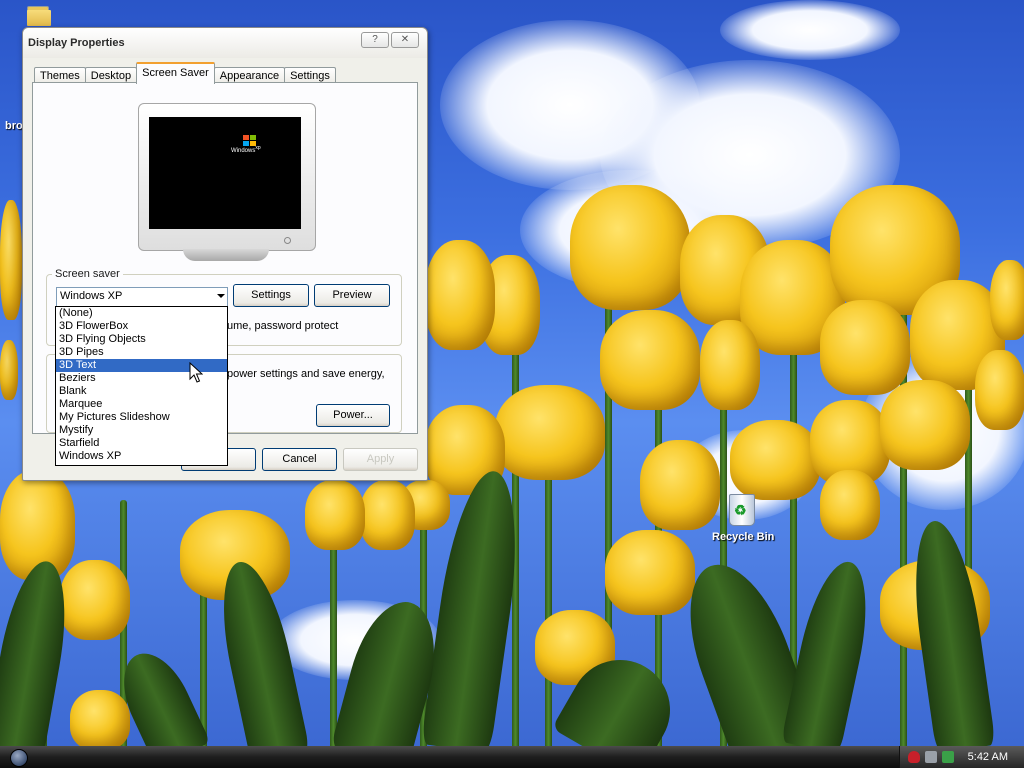 The width and height of the screenshot is (1024, 768). I want to click on list-item: 3D FlowerBox, so click(141, 326).